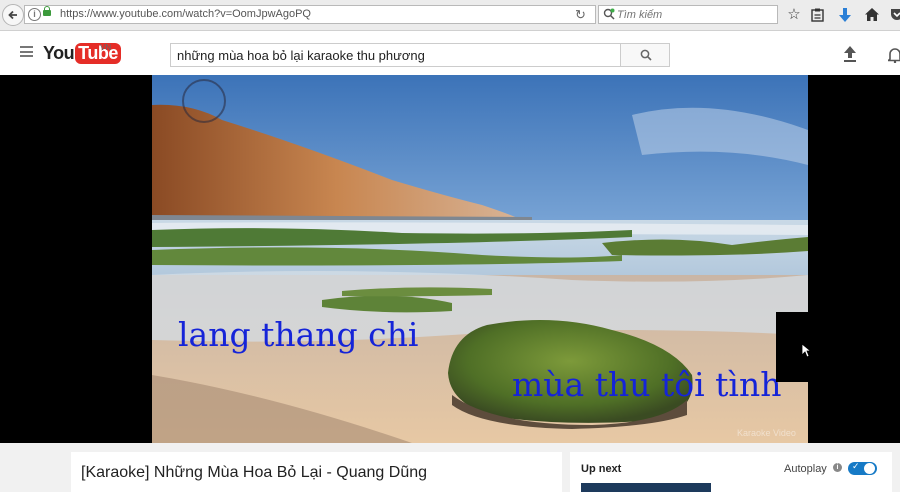  I want to click on back-button, so click(13, 15).